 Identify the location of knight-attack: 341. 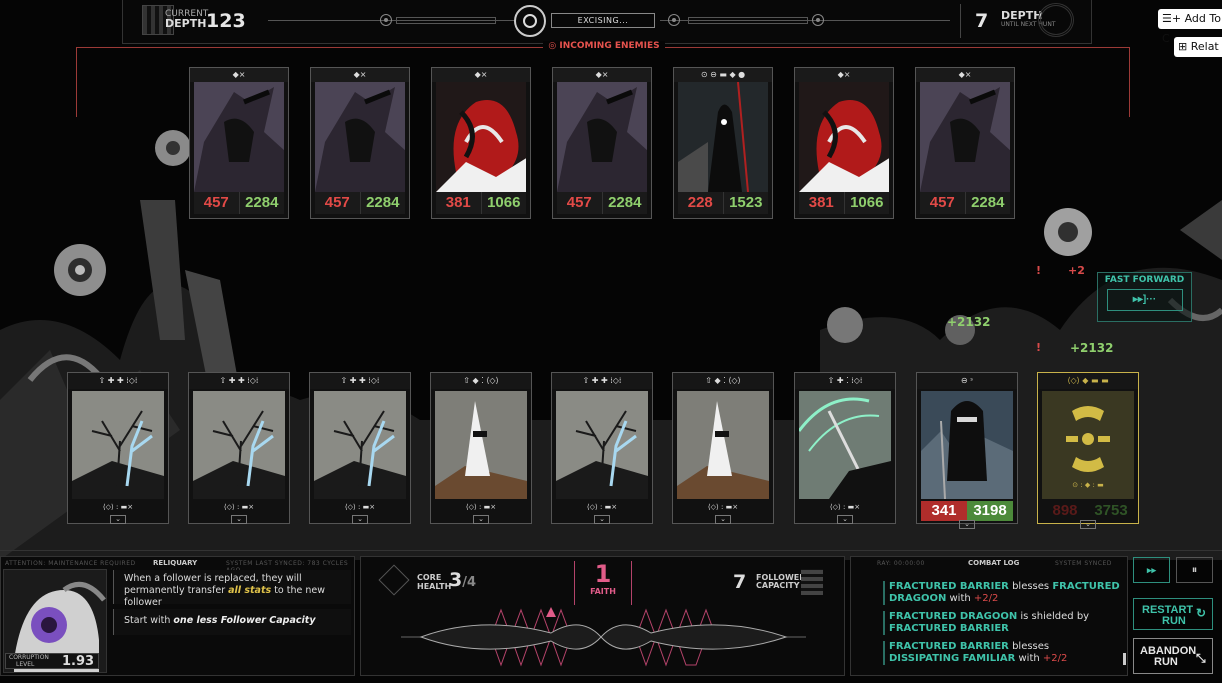
(944, 511).